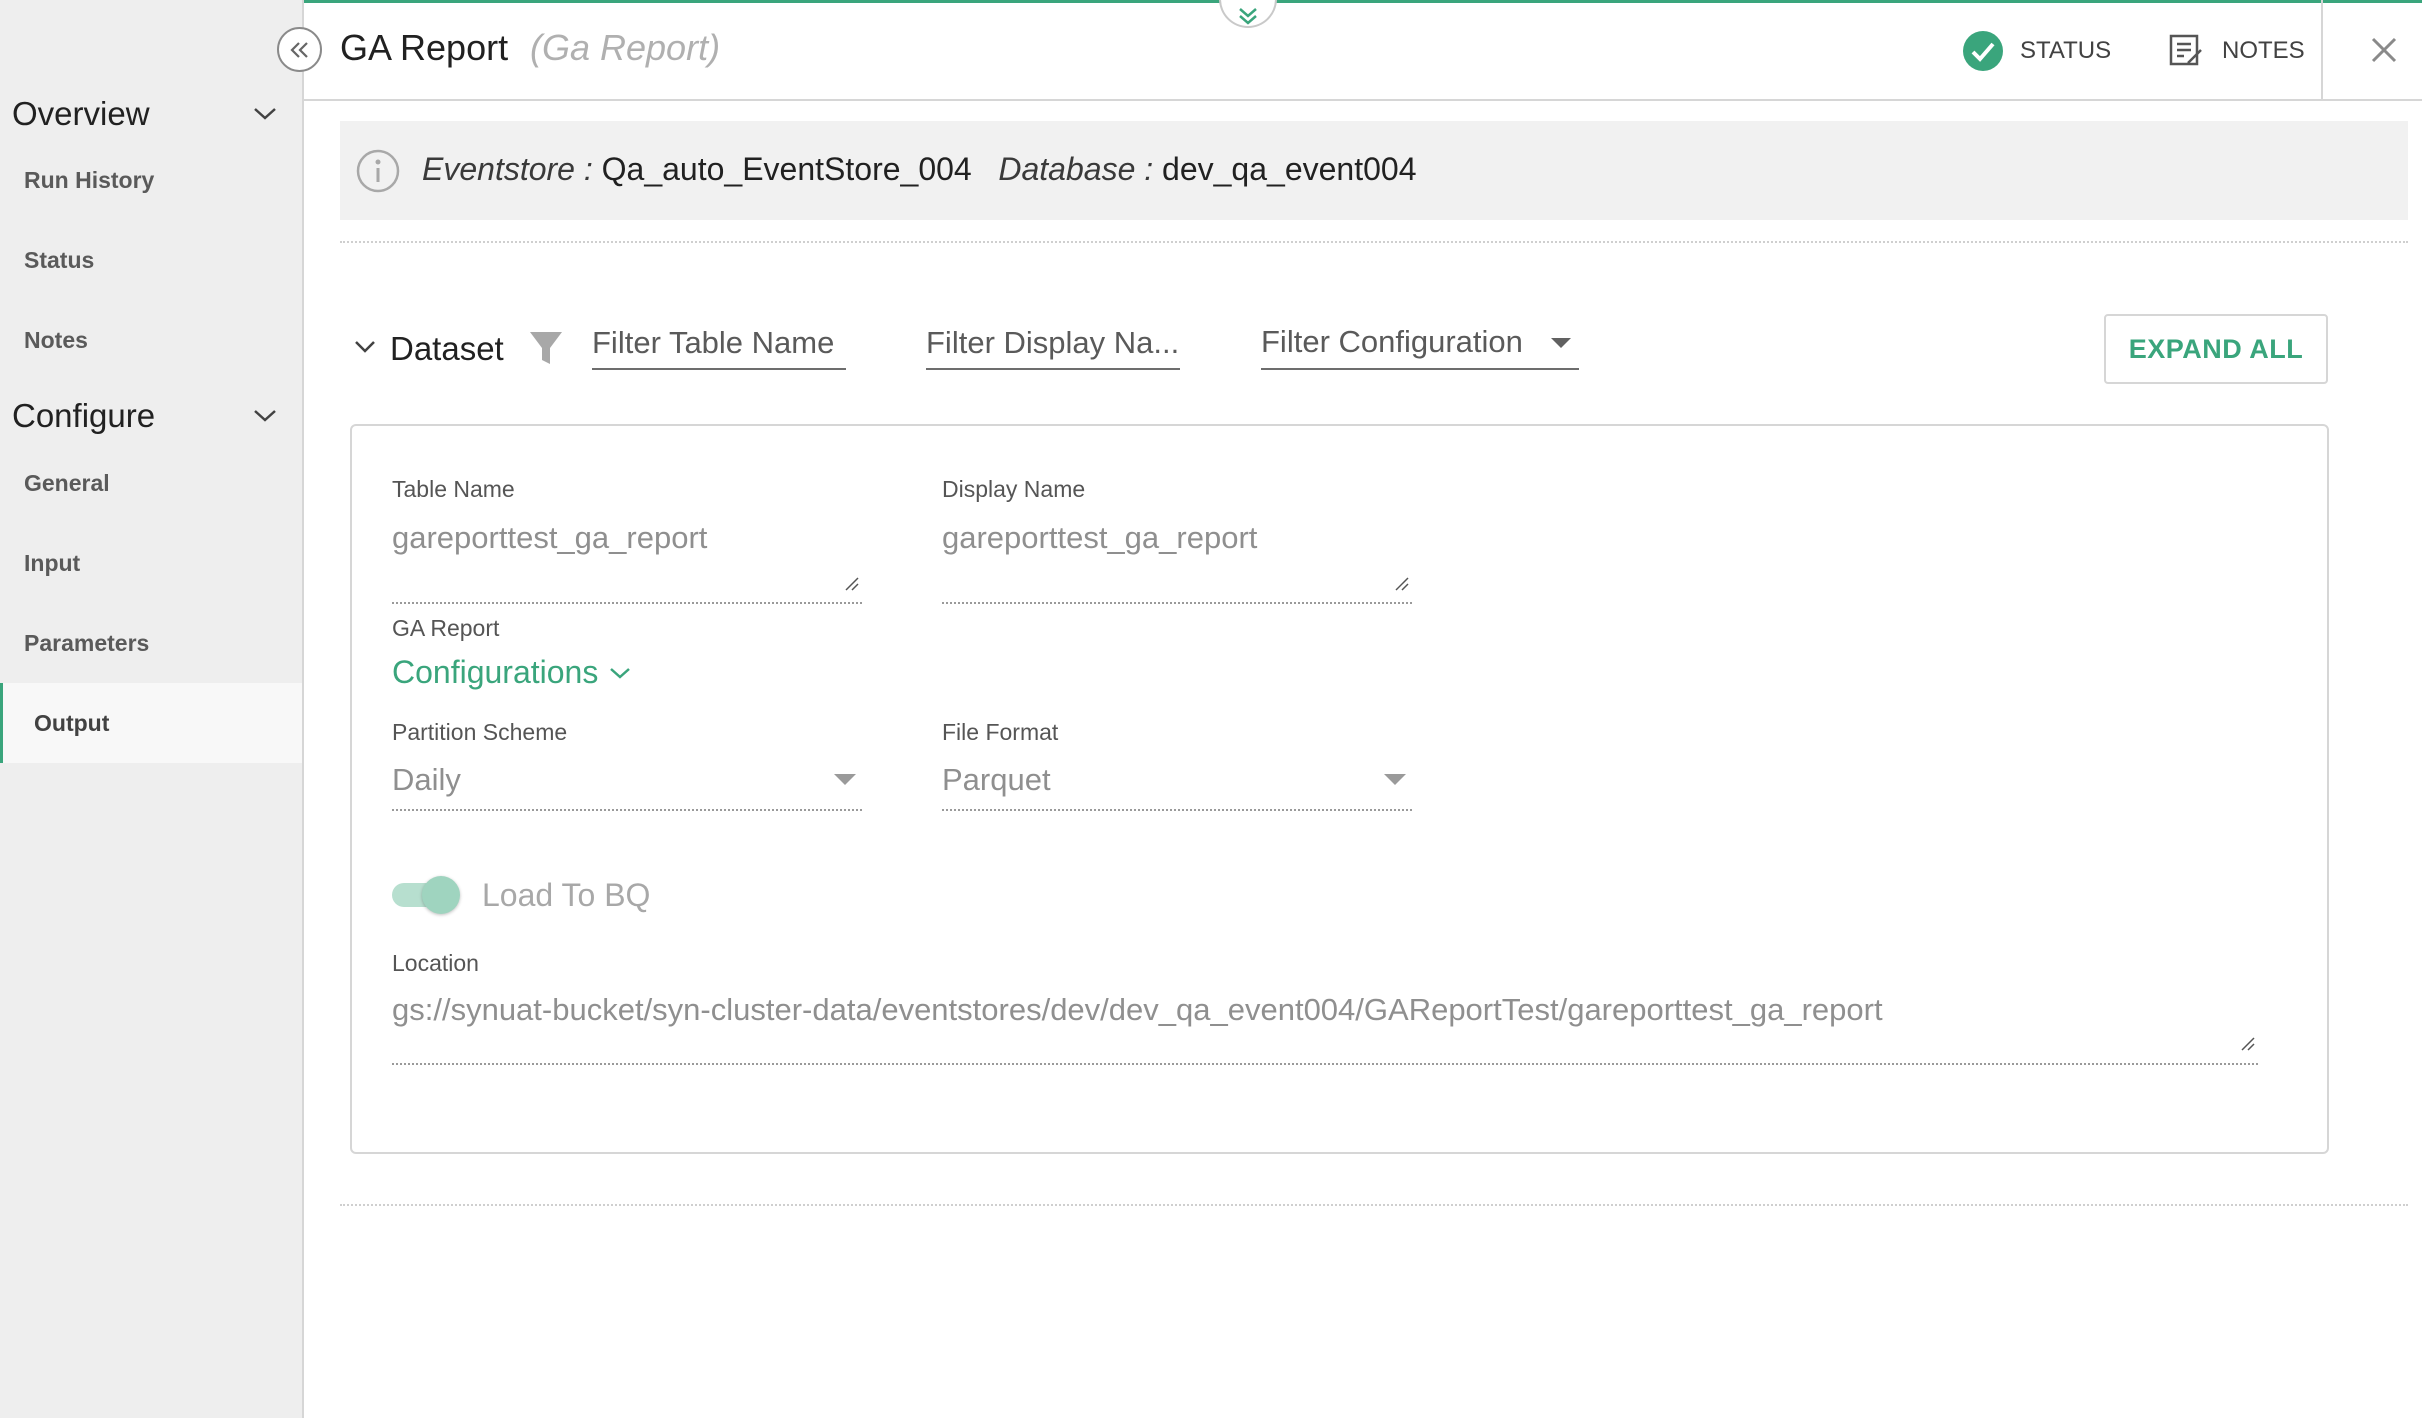  I want to click on filter-icon, so click(546, 348).